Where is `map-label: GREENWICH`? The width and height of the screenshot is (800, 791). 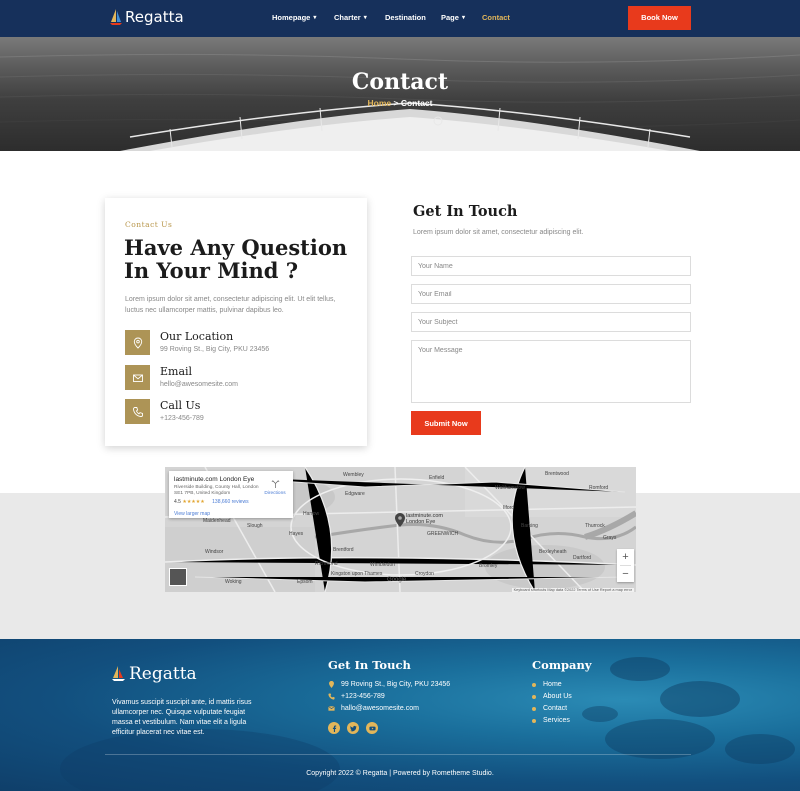 map-label: GREENWICH is located at coordinates (443, 534).